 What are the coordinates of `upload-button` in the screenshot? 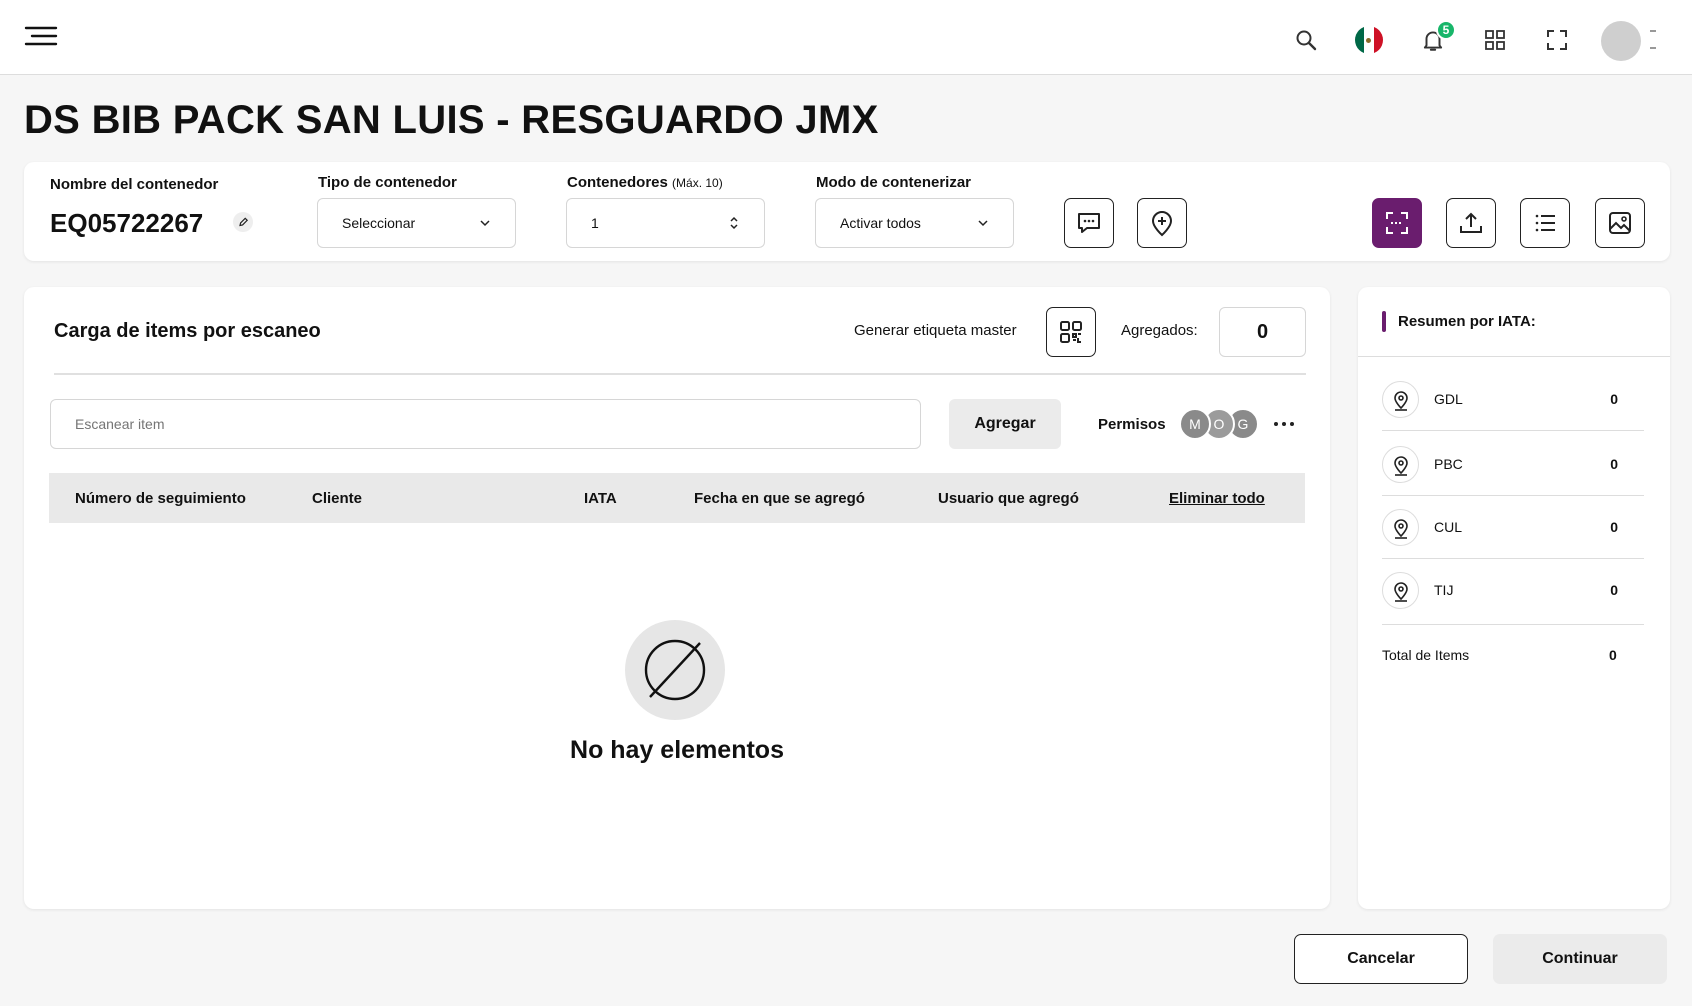 It's located at (1471, 223).